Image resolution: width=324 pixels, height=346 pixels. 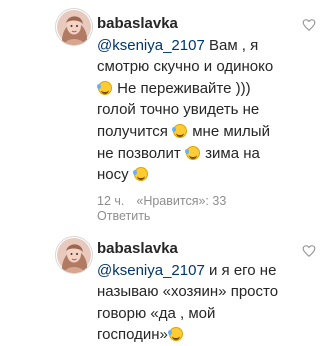 I want to click on comment-meta: 12 ч. «Нравится»: 33, so click(x=167, y=201).